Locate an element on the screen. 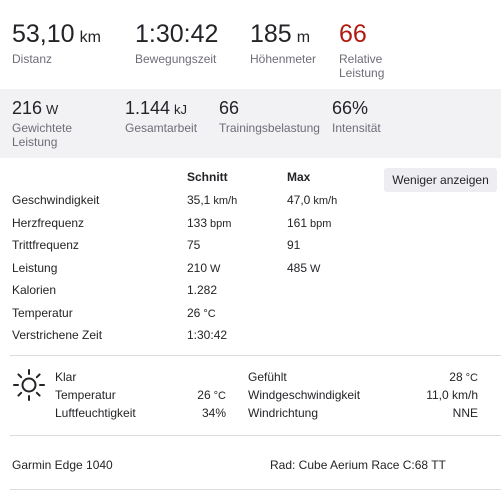  intensity-label: Intensität is located at coordinates (356, 128).